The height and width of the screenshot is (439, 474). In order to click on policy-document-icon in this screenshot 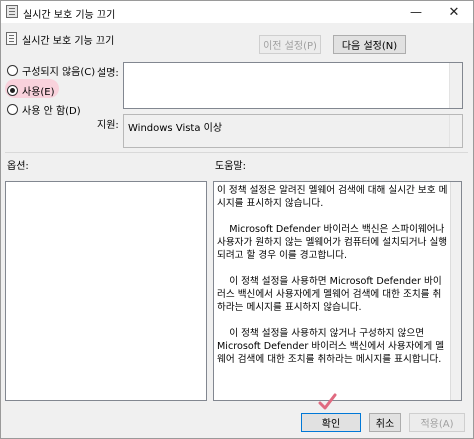, I will do `click(12, 11)`.